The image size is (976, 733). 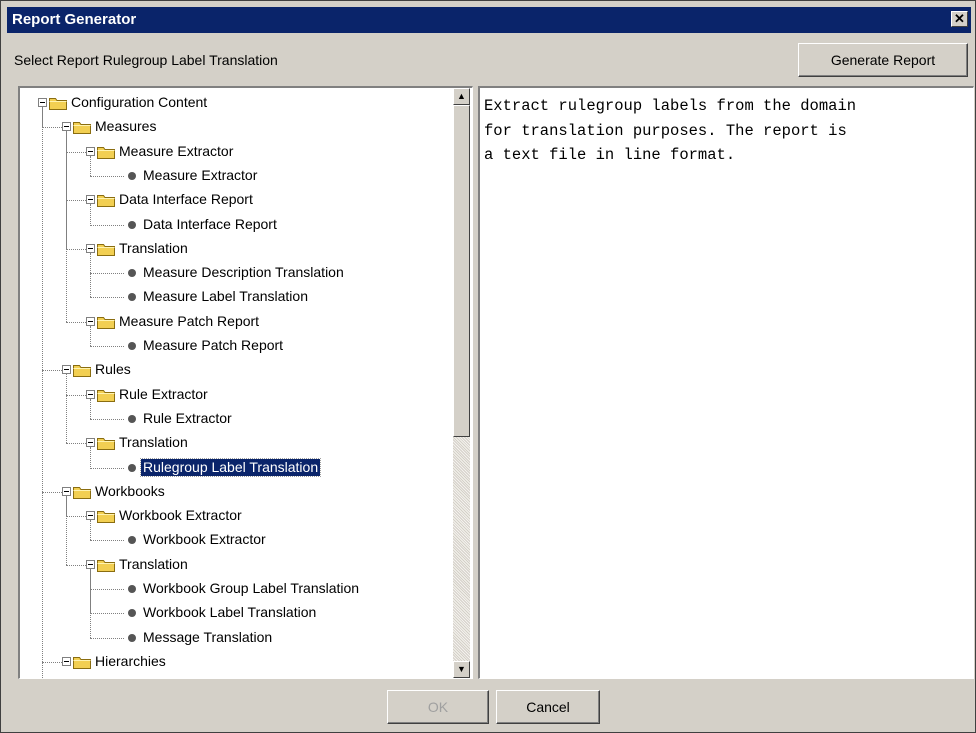 I want to click on tree-scrollbar: ▲ ▼, so click(x=461, y=383).